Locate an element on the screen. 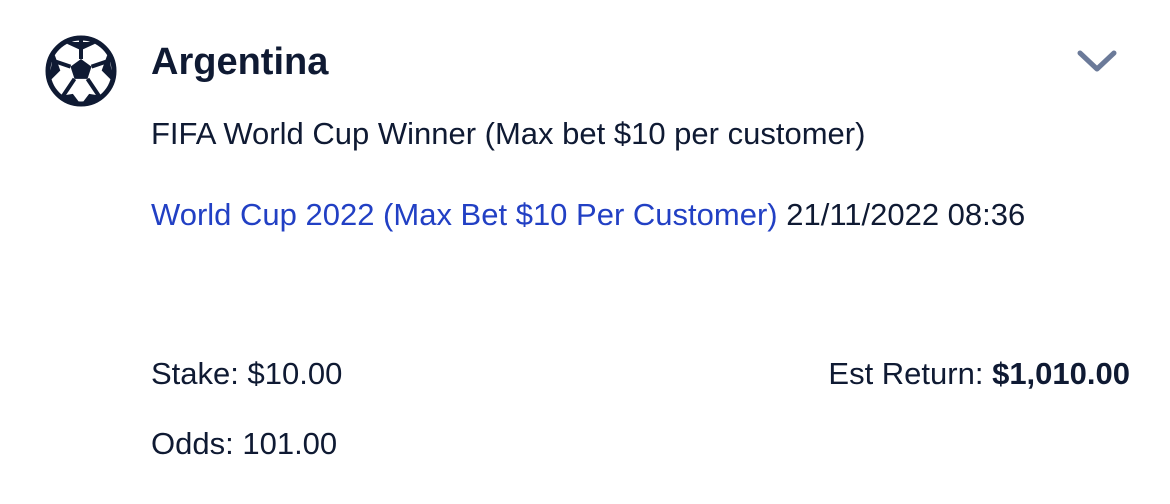  soccer-ball-icon is located at coordinates (81, 71).